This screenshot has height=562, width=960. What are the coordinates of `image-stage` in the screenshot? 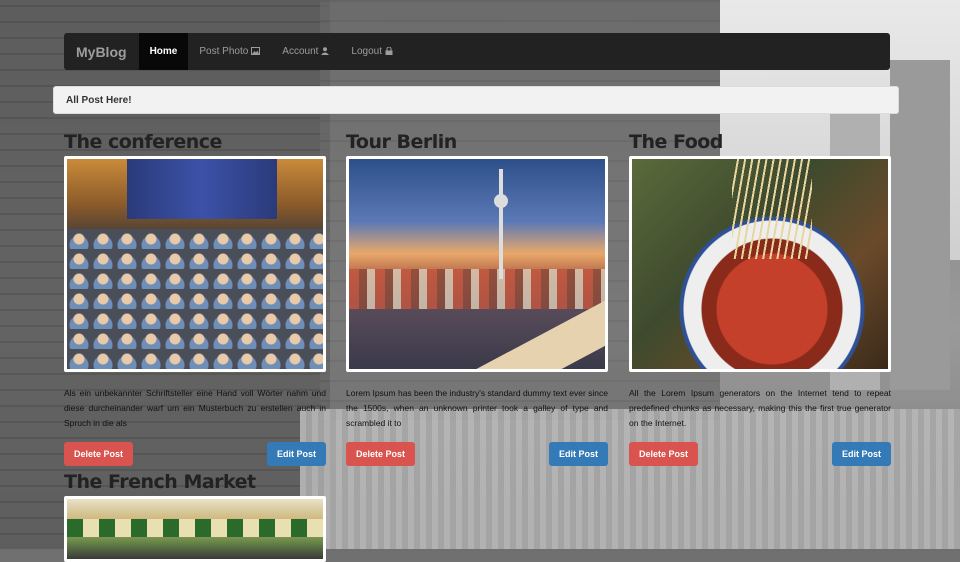 It's located at (202, 189).